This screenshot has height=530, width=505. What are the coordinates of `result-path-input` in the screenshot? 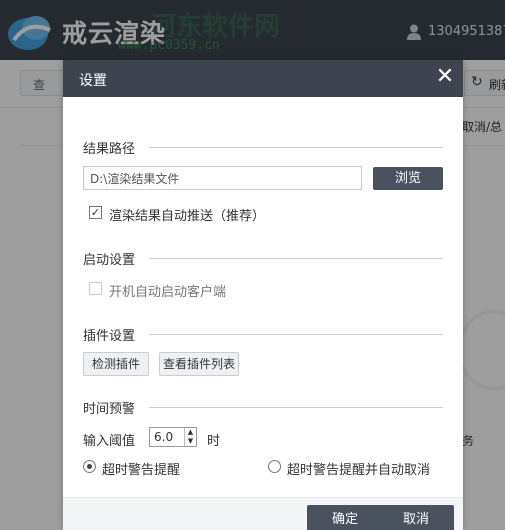 It's located at (222, 178).